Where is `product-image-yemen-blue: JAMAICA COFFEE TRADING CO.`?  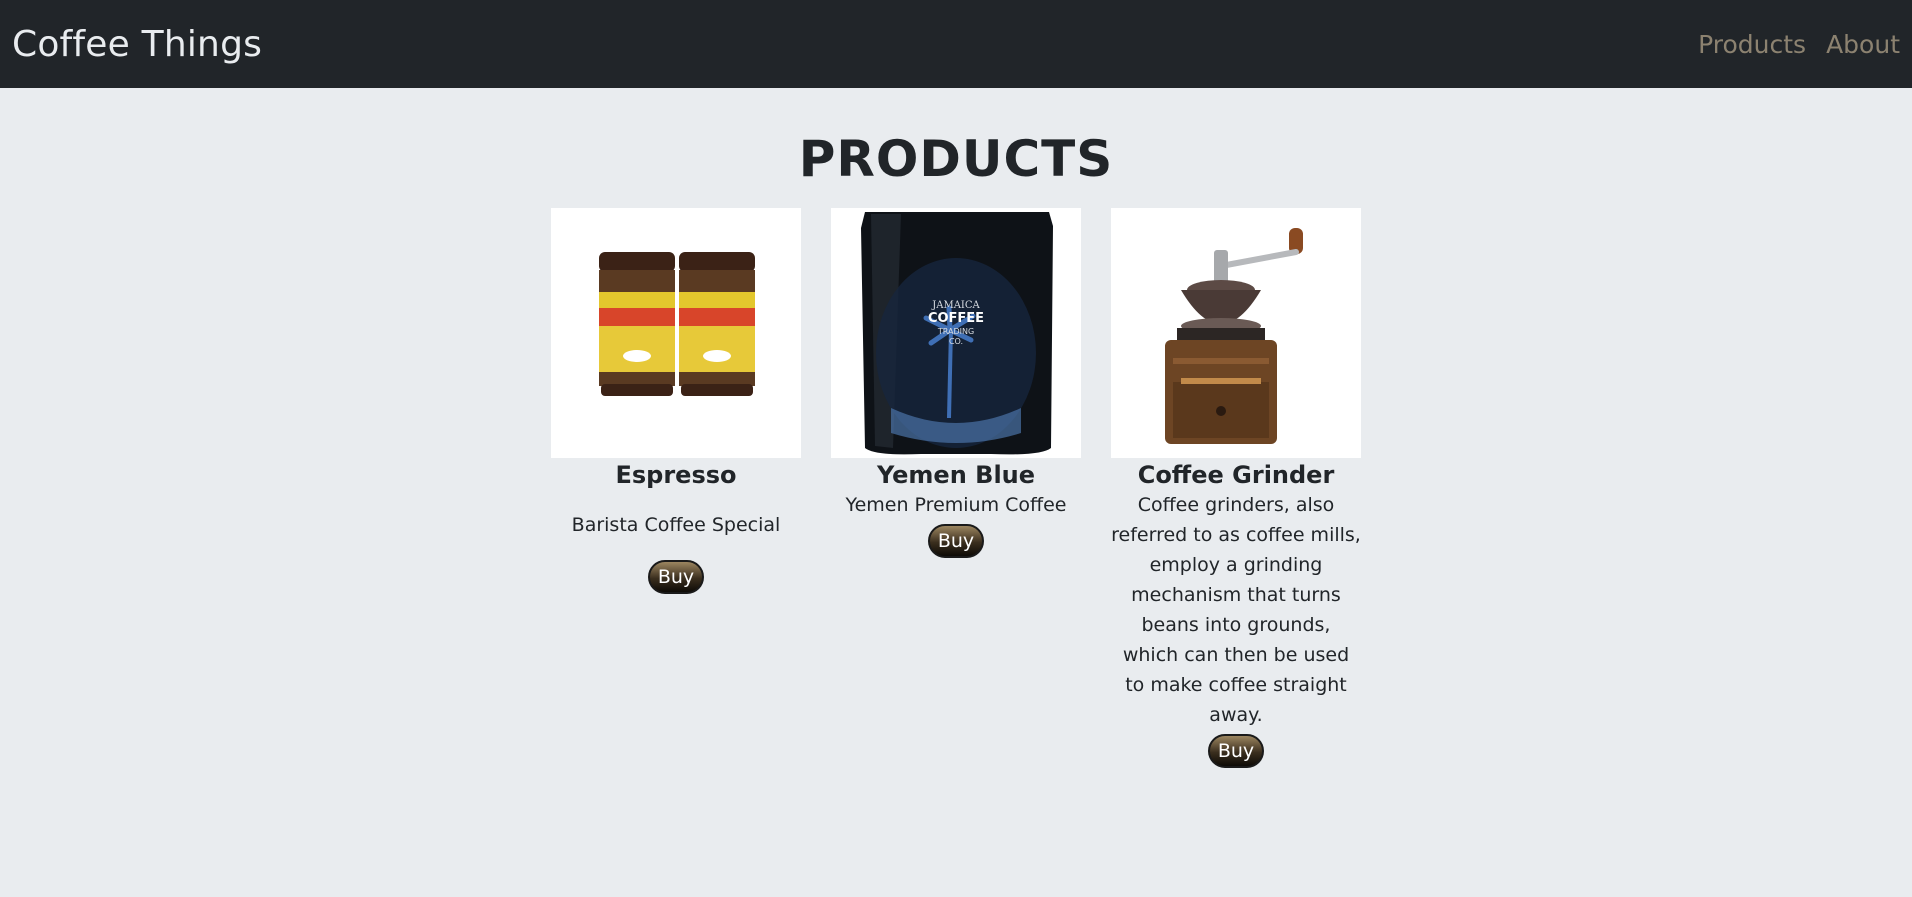
product-image-yemen-blue: JAMAICA COFFEE TRADING CO. is located at coordinates (956, 333).